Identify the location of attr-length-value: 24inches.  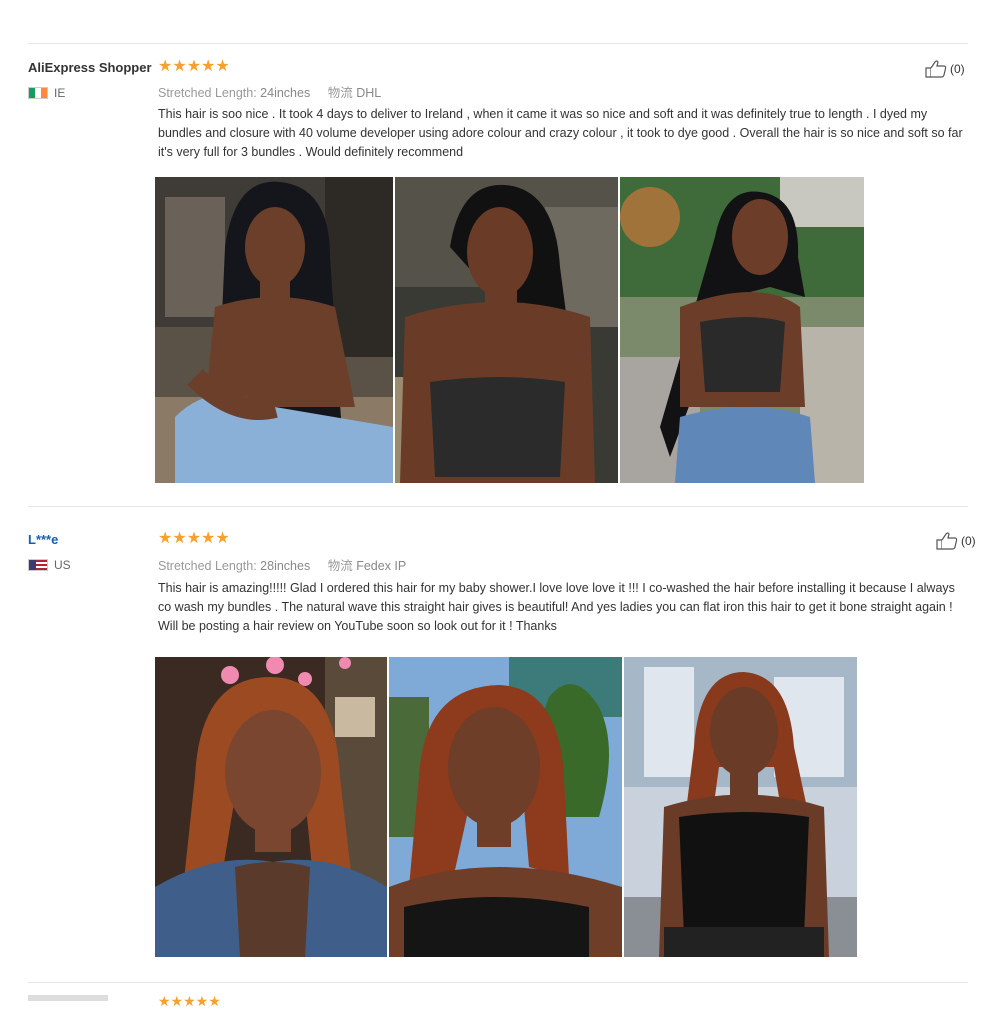
(285, 93).